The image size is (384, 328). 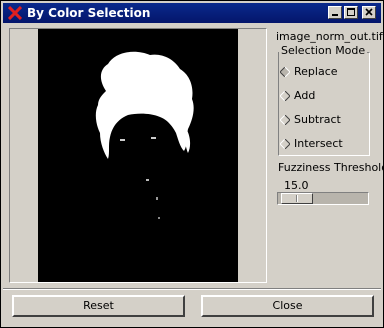 I want to click on radio-label: Add, so click(x=305, y=95).